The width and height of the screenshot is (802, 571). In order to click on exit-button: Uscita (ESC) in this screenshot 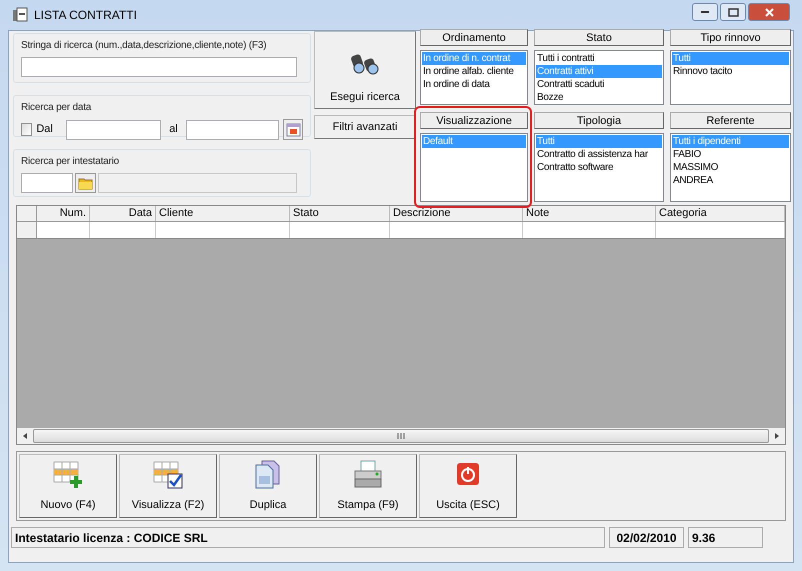, I will do `click(468, 486)`.